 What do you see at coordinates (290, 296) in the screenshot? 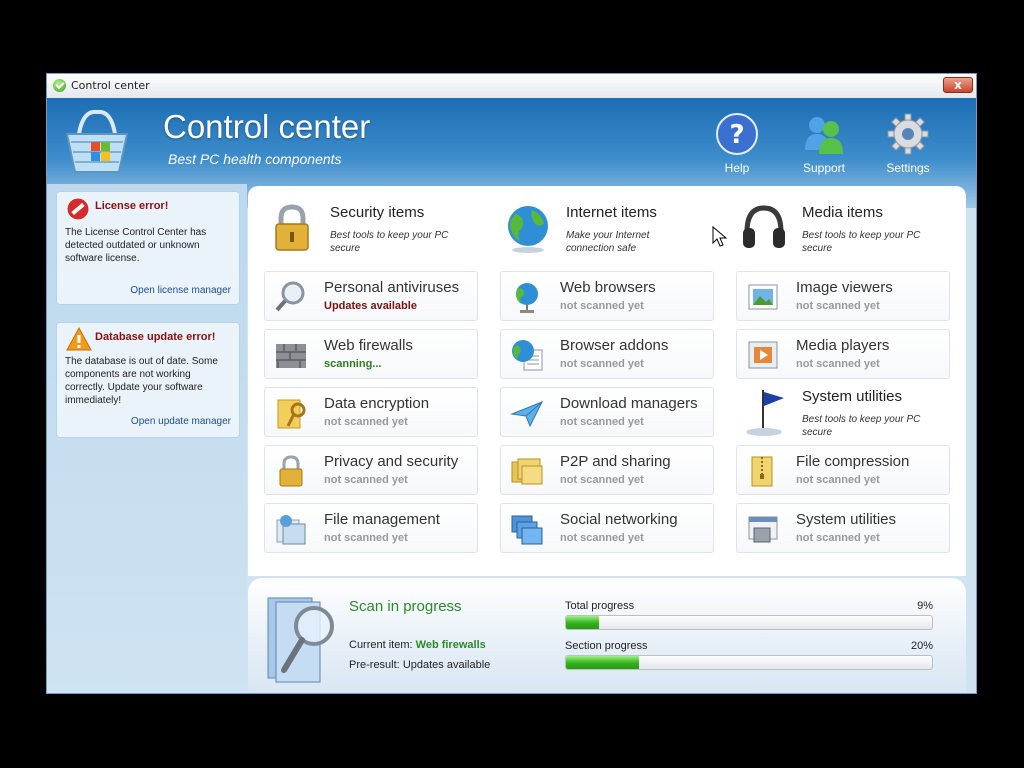
I see `magnifier-icon` at bounding box center [290, 296].